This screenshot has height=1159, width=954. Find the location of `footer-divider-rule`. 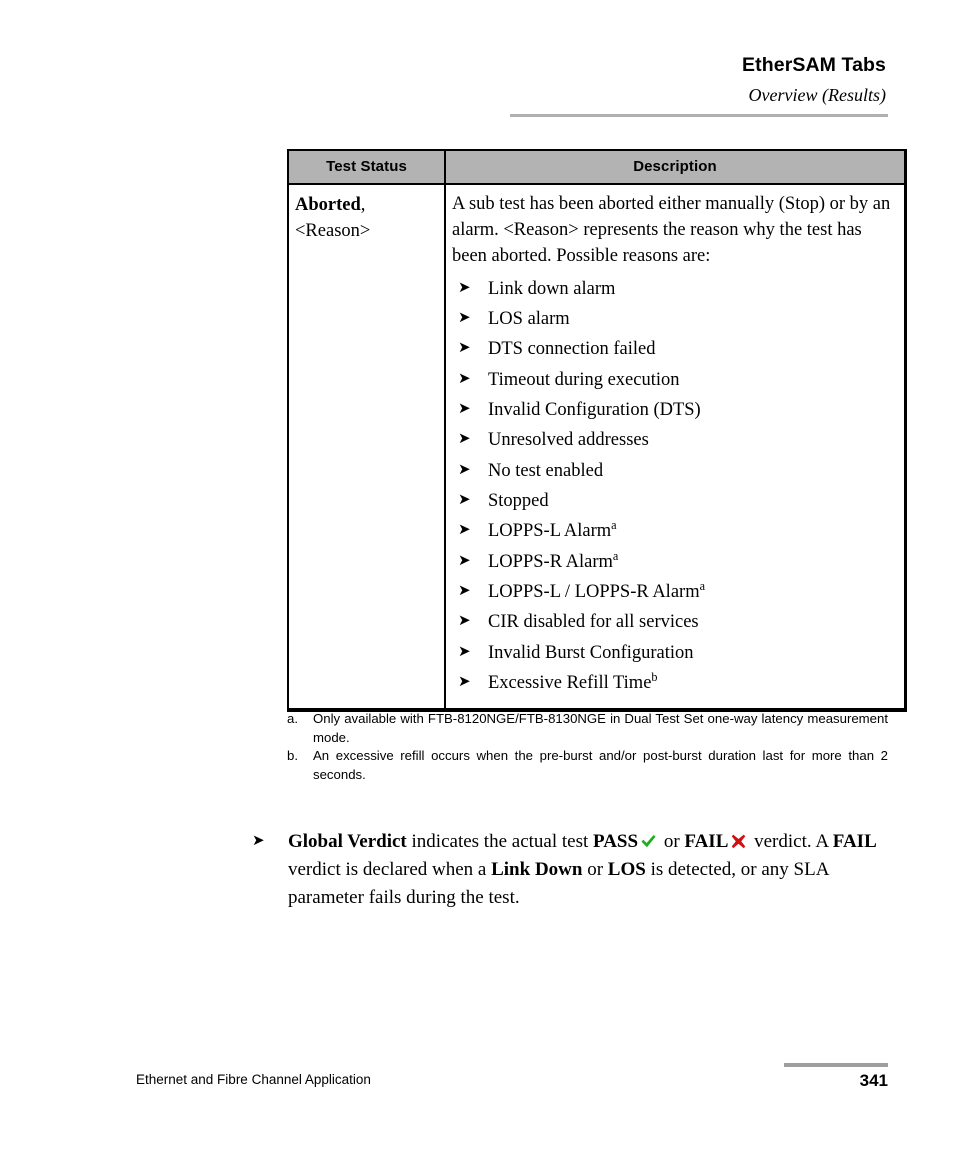

footer-divider-rule is located at coordinates (836, 1065).